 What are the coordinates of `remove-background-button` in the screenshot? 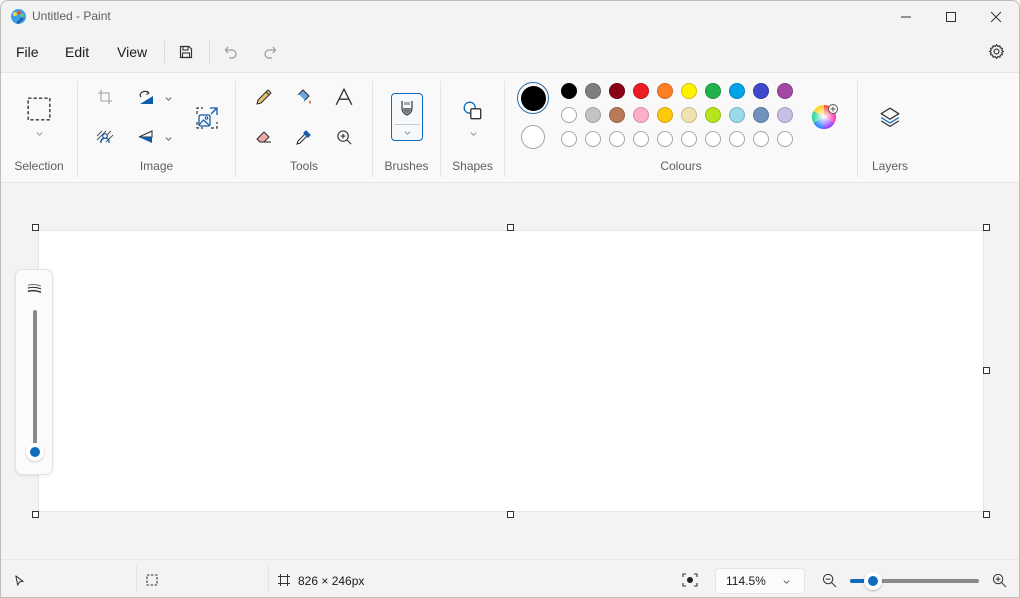 It's located at (105, 137).